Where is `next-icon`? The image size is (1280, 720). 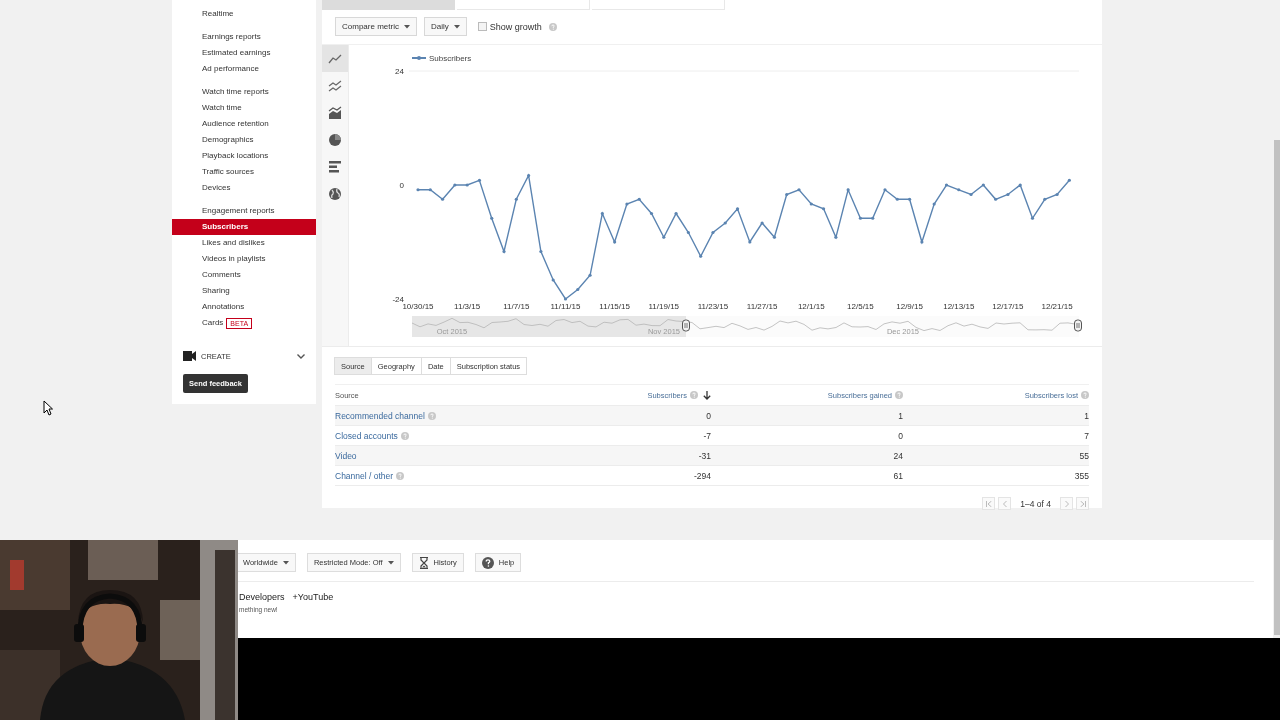
next-icon is located at coordinates (1066, 503).